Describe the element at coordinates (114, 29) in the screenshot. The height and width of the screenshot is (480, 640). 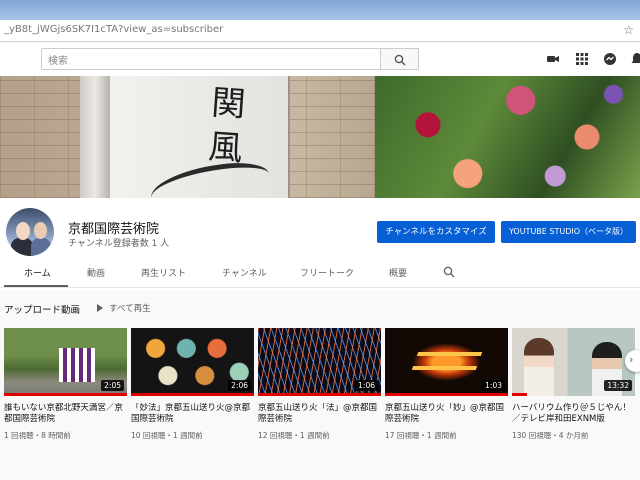
I see `url-text: _yB8t_jWGjs6SK7I1cTA?view_as=subscriber` at that location.